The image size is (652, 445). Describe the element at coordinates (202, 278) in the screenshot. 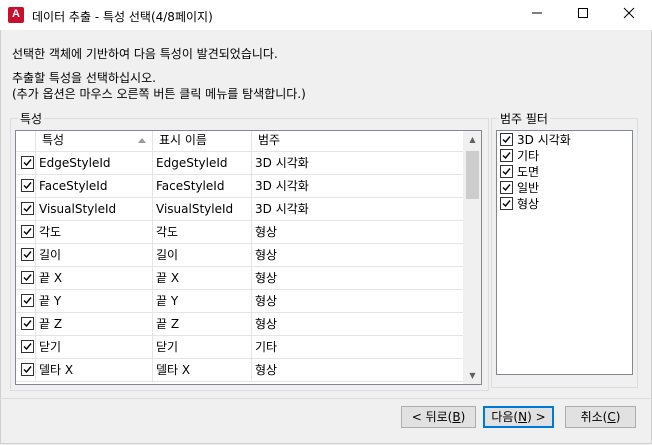

I see `display-name-cell: 끝 X` at that location.